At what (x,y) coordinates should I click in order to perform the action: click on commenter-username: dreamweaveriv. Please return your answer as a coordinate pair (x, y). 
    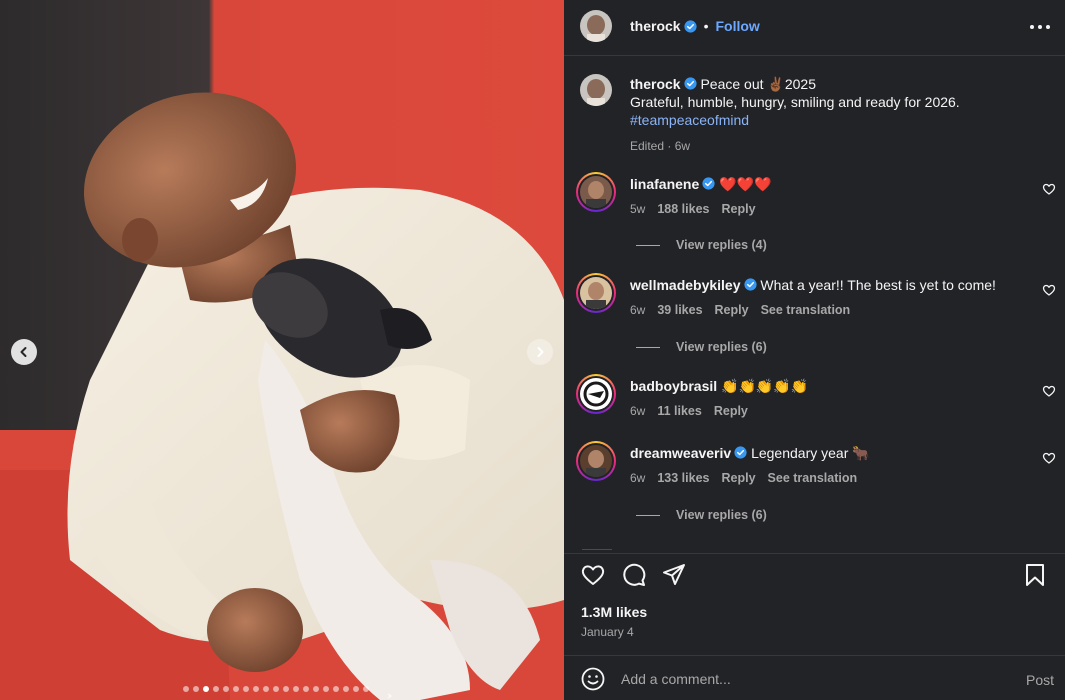
    Looking at the image, I should click on (680, 453).